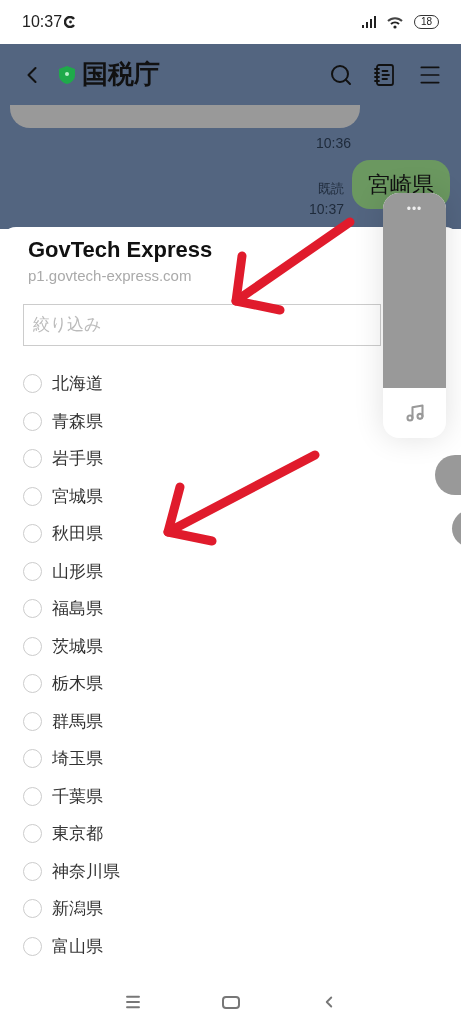 The image size is (461, 1024). Describe the element at coordinates (63, 534) in the screenshot. I see `prefecture-option: 秋田県` at that location.